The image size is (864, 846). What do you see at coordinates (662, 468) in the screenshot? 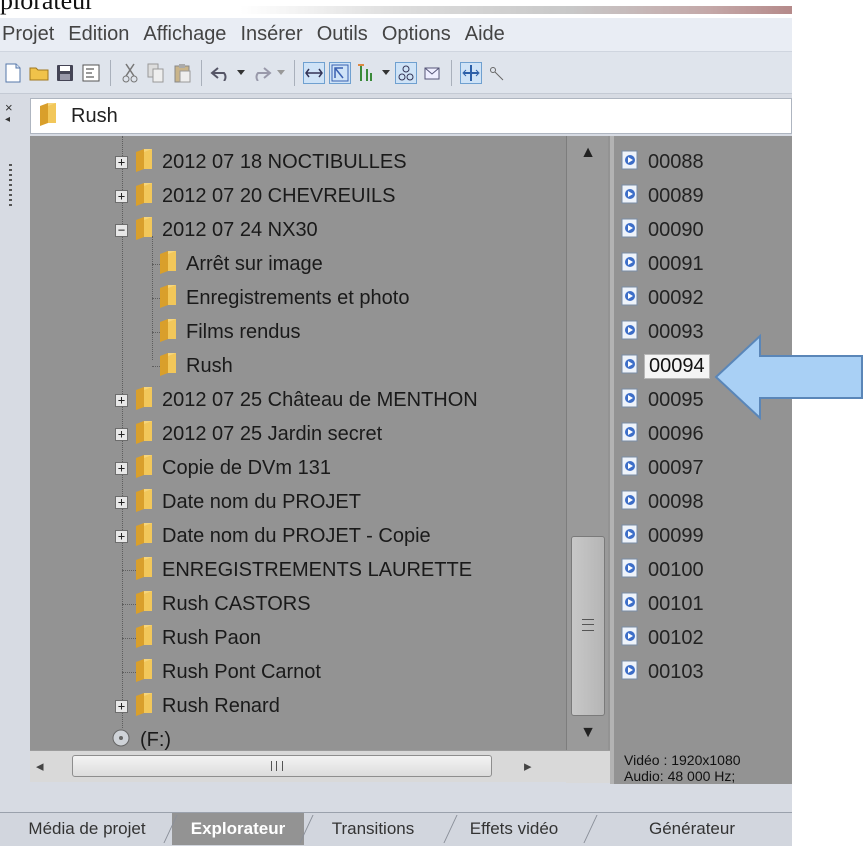
I see `file-item: 00097` at bounding box center [662, 468].